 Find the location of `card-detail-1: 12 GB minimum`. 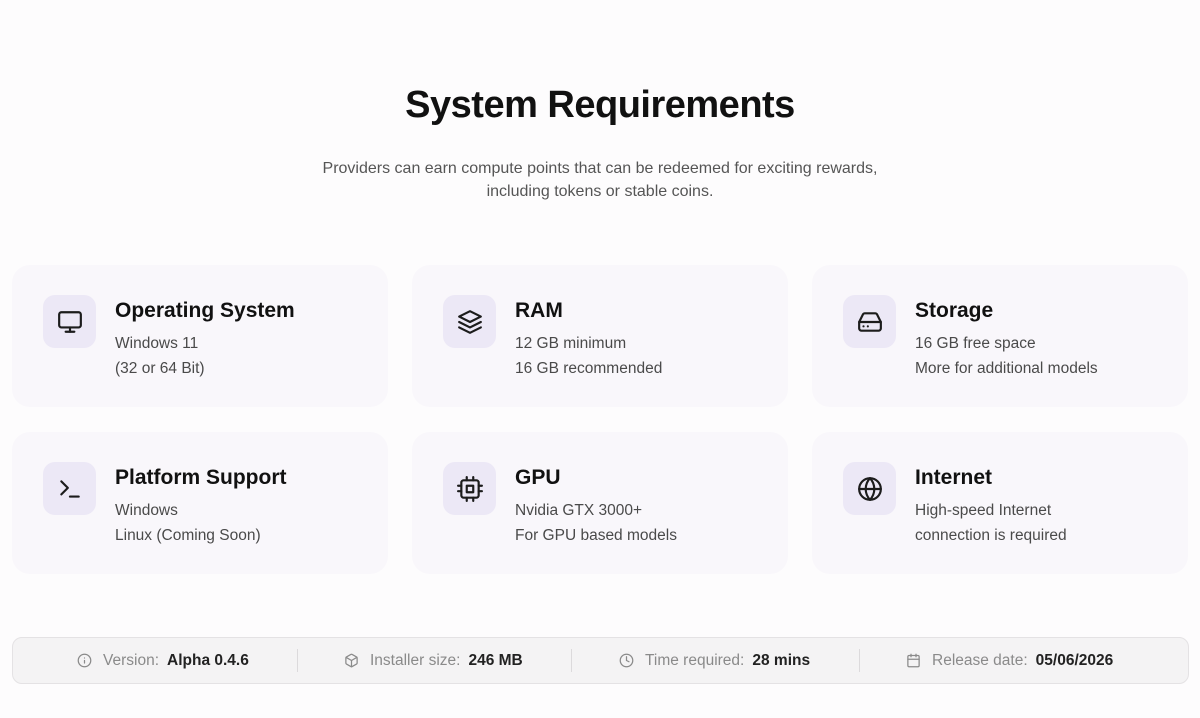

card-detail-1: 12 GB minimum is located at coordinates (571, 343).